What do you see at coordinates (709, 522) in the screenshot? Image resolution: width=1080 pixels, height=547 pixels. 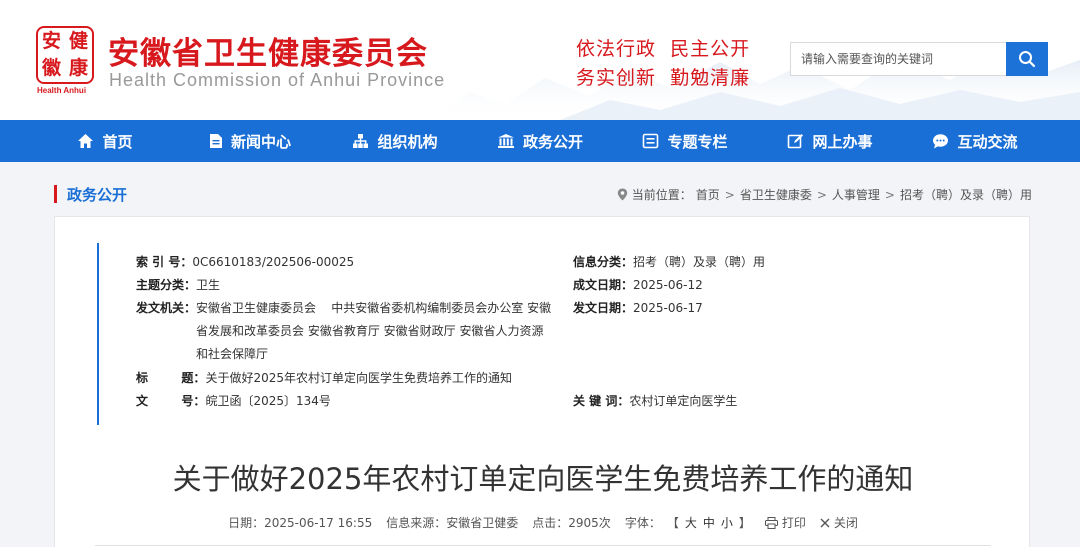 I see `font-size-medium-button: 中` at bounding box center [709, 522].